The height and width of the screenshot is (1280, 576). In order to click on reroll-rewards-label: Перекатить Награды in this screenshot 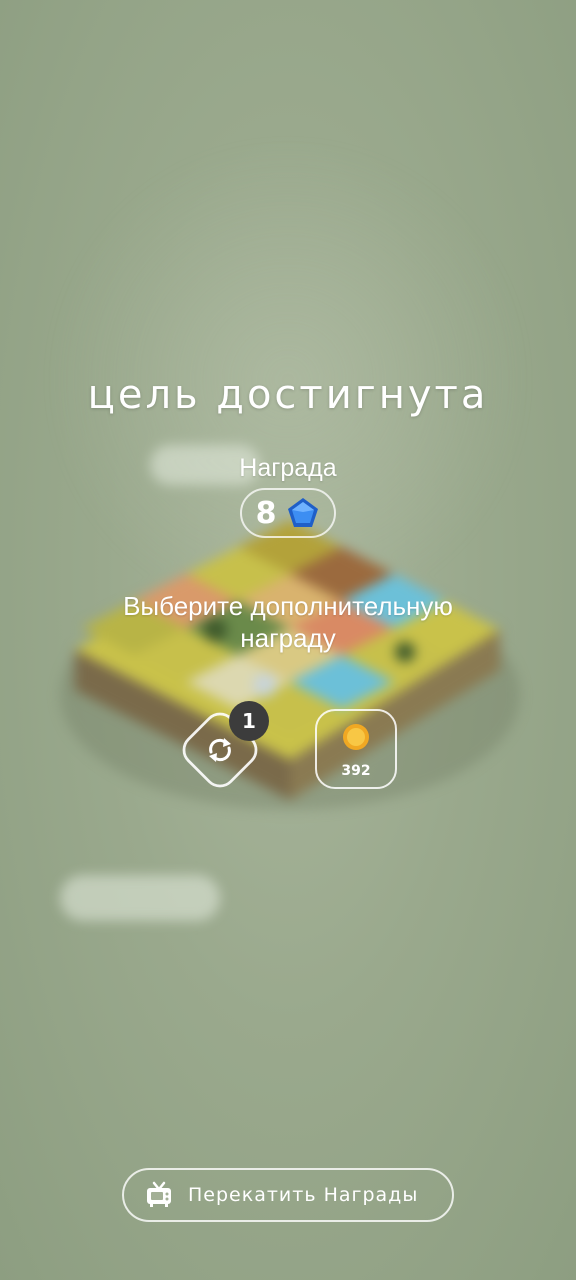, I will do `click(303, 1195)`.